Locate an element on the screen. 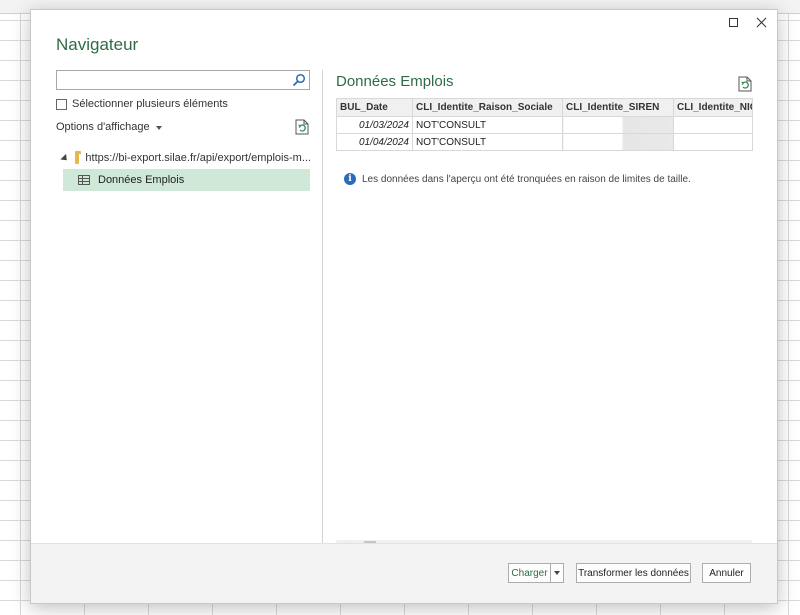  multi-select-checkbox is located at coordinates (61, 104).